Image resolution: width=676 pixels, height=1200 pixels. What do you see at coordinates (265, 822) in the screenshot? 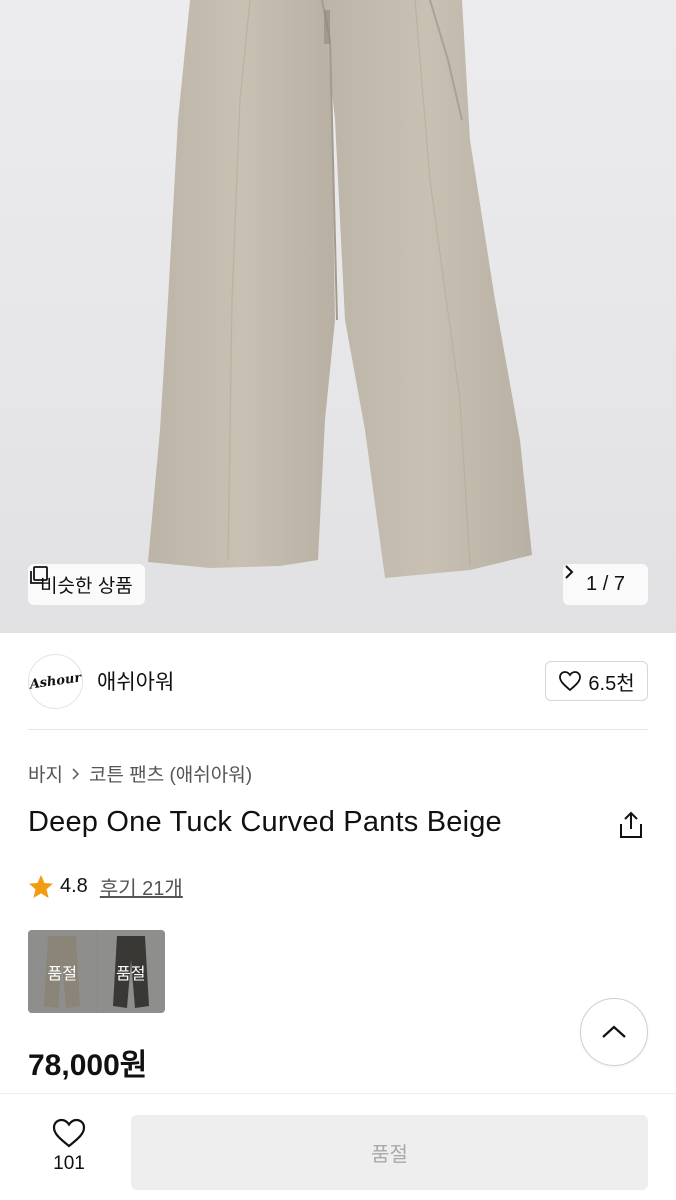
I see `product-title: Deep One Tuck Curved Pants Beige` at bounding box center [265, 822].